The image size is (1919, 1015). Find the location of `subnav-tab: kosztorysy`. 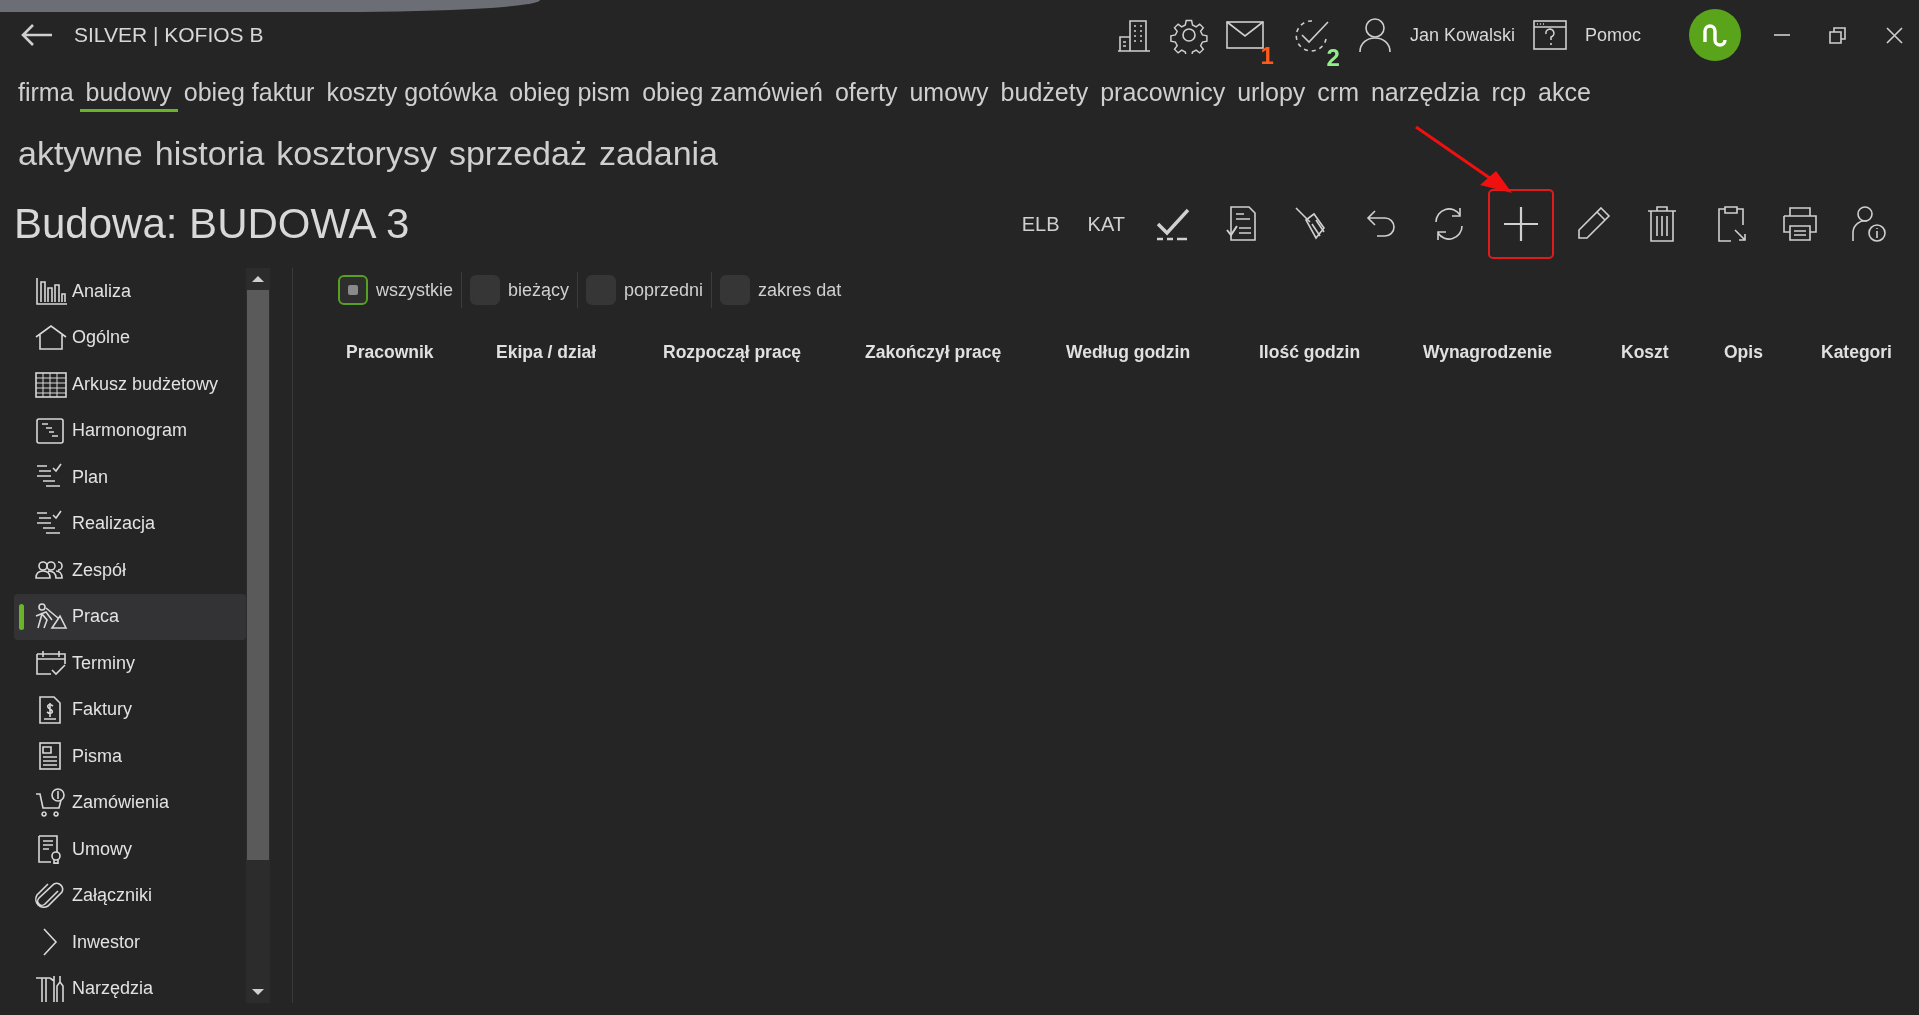

subnav-tab: kosztorysy is located at coordinates (356, 153).